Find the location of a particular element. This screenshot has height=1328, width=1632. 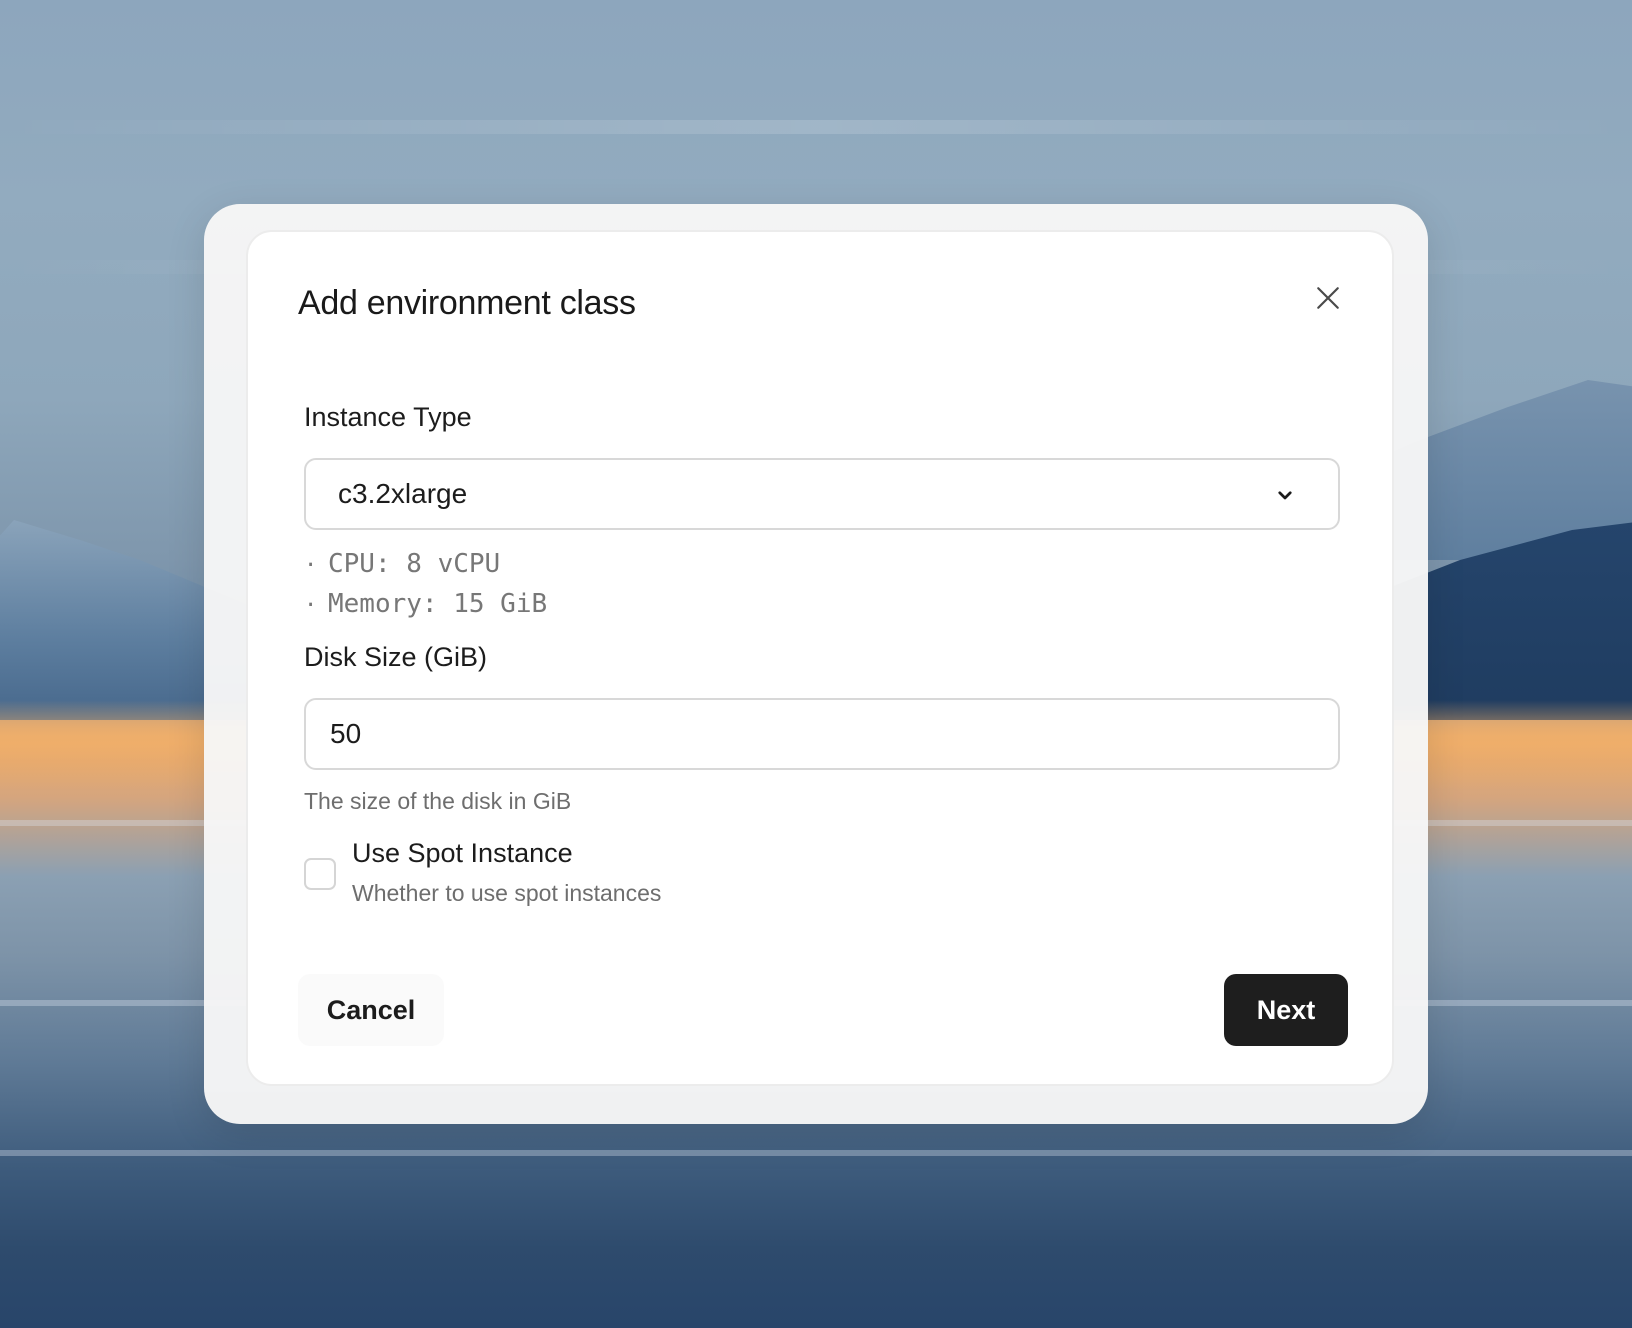

use-spot-instance-label: Use Spot Instance is located at coordinates (462, 853).